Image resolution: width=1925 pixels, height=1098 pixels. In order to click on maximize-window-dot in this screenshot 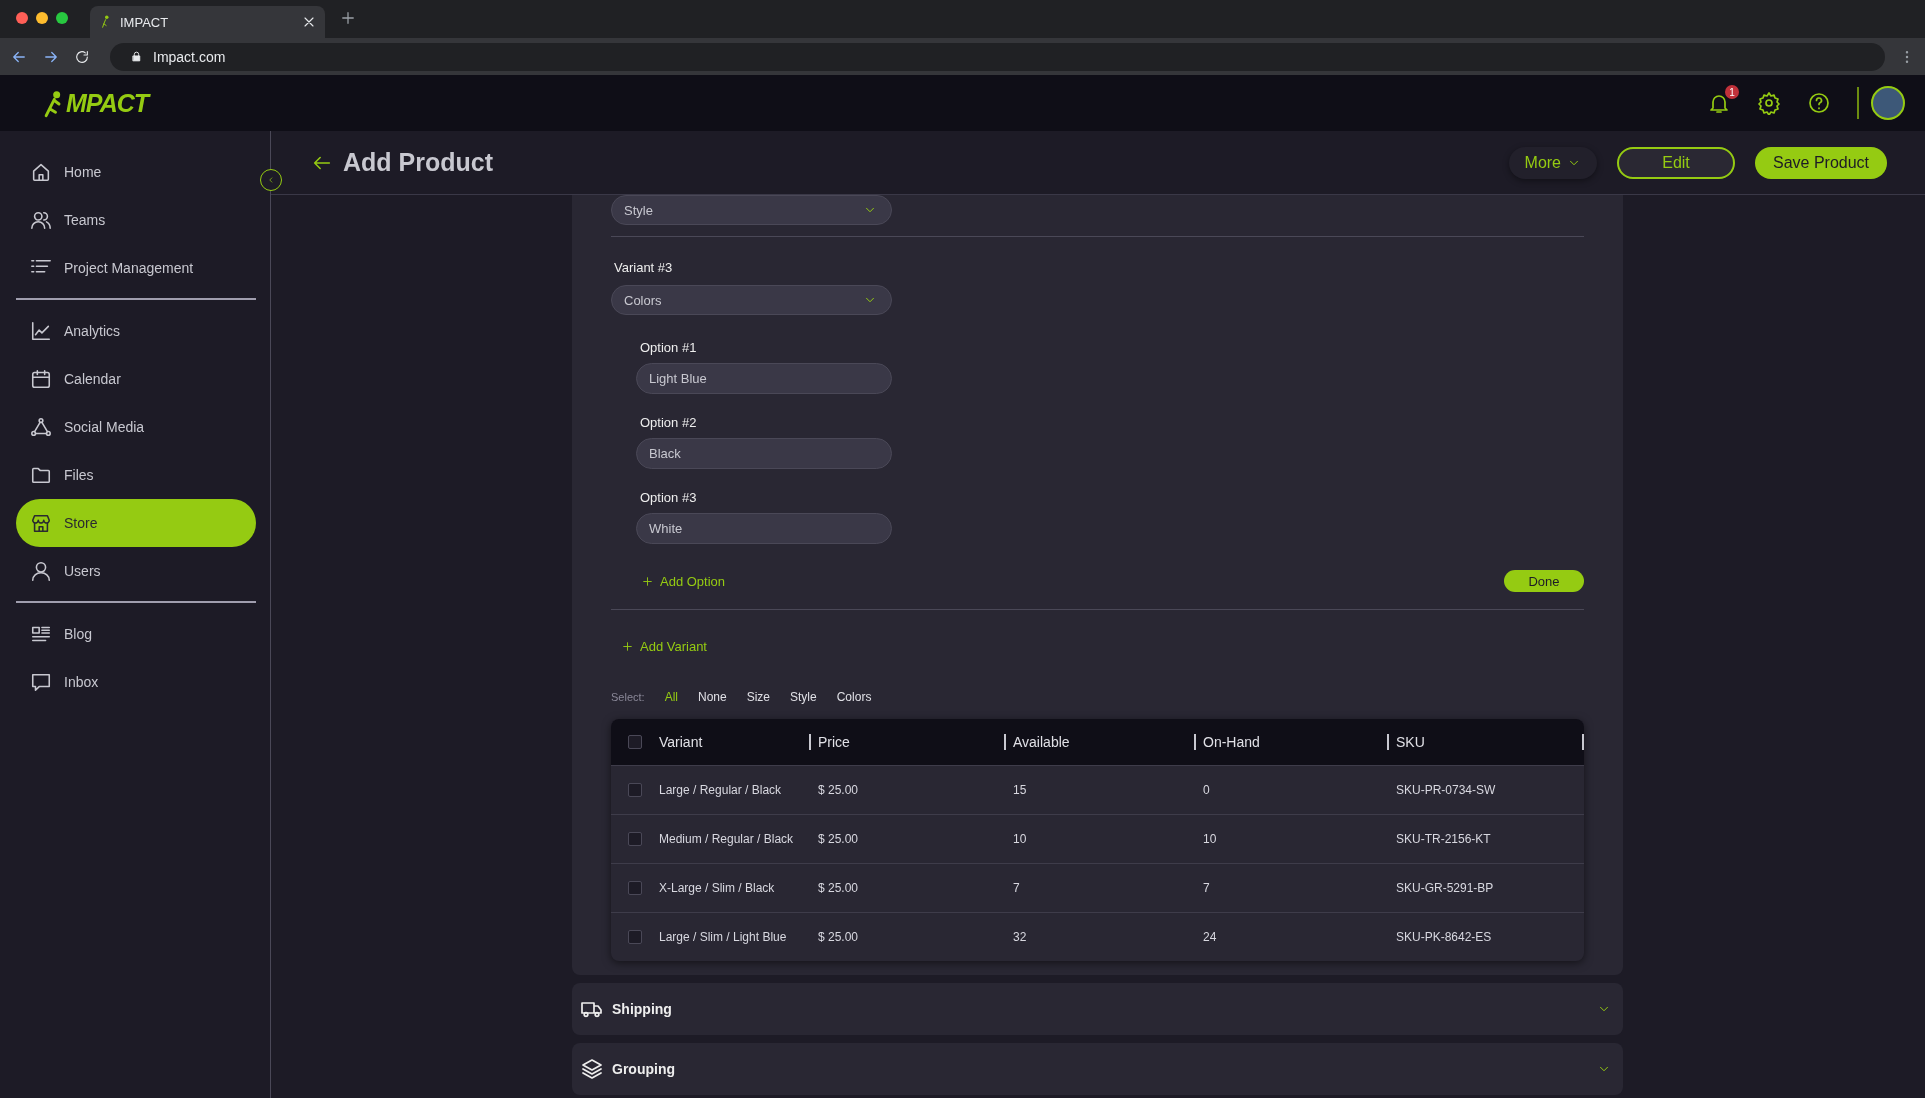, I will do `click(62, 18)`.